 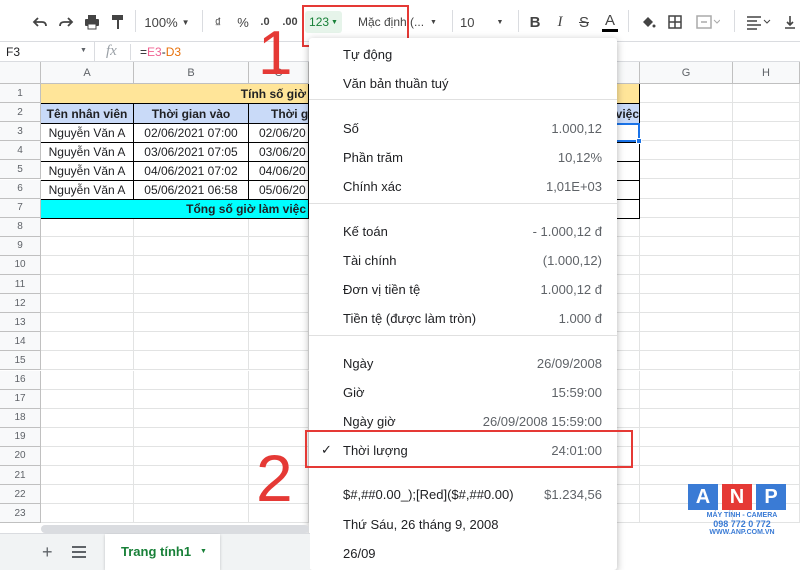 I want to click on menu-item: Tài chính (1.000,12), so click(x=463, y=260).